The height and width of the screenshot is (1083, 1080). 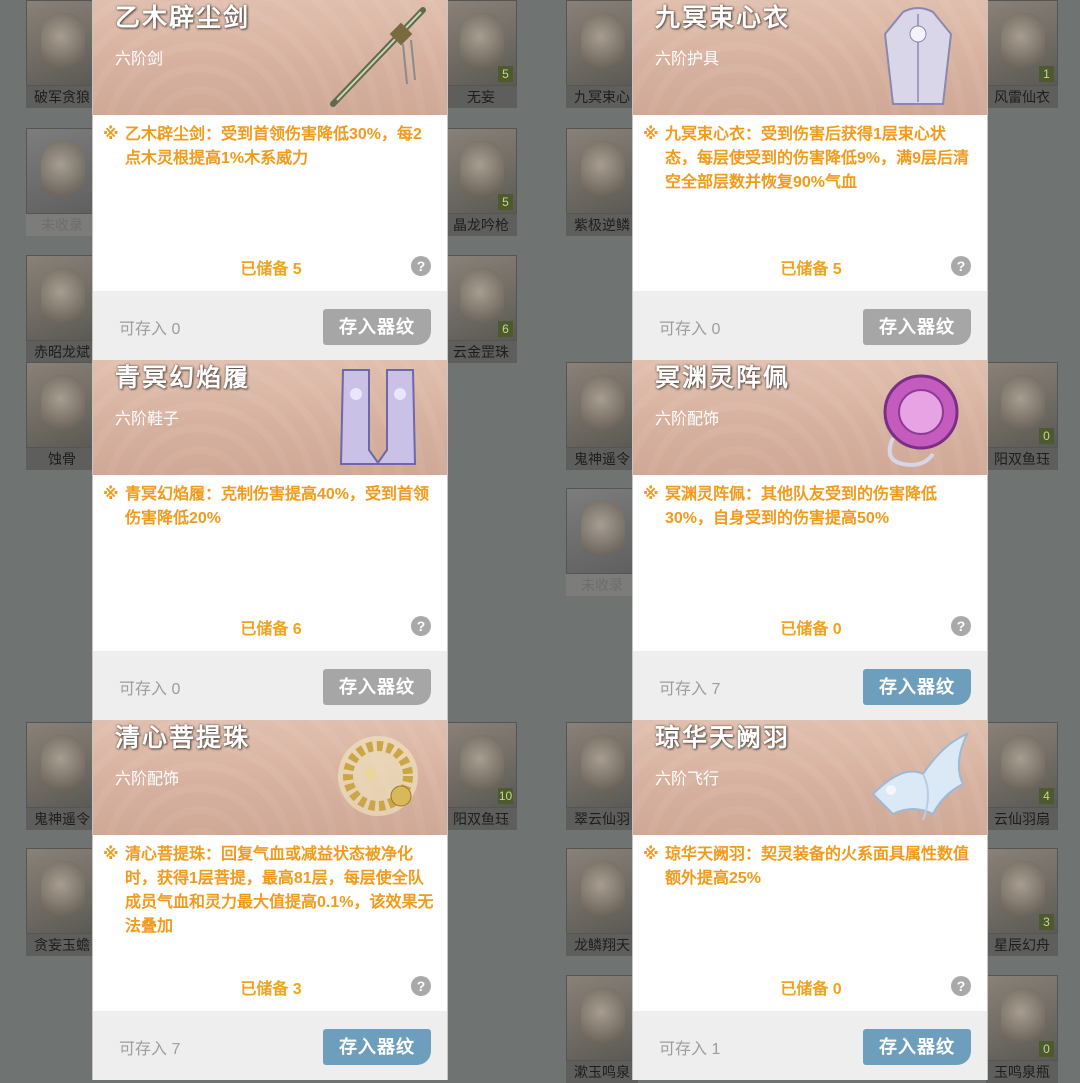 What do you see at coordinates (505, 329) in the screenshot?
I see `tile-count: 6` at bounding box center [505, 329].